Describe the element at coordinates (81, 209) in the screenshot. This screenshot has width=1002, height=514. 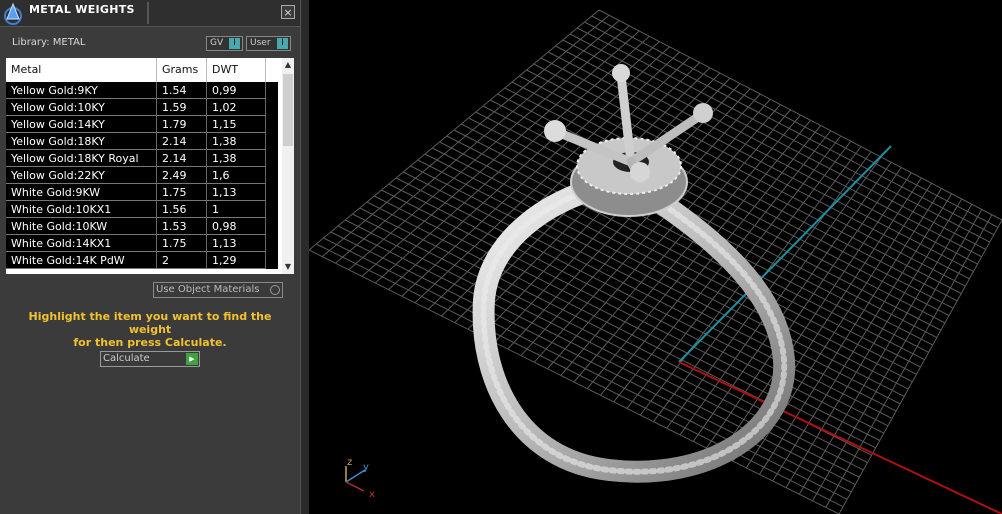
I see `metal-cell: White Gold:10KX1` at that location.